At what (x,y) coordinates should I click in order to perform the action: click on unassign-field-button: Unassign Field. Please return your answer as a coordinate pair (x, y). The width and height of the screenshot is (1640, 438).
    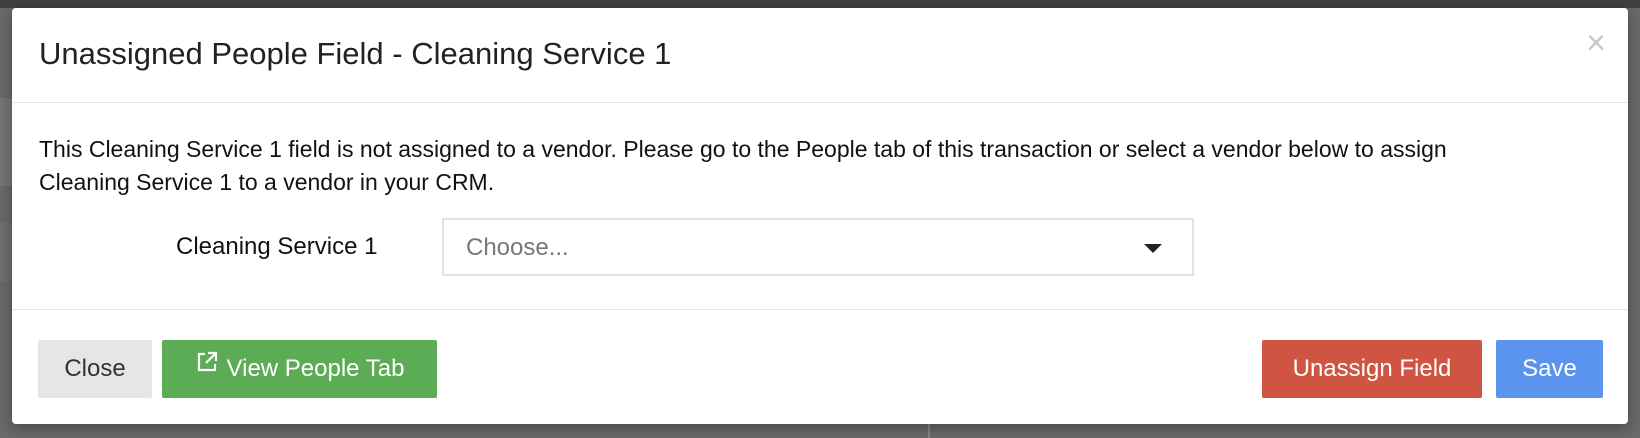
    Looking at the image, I should click on (1372, 369).